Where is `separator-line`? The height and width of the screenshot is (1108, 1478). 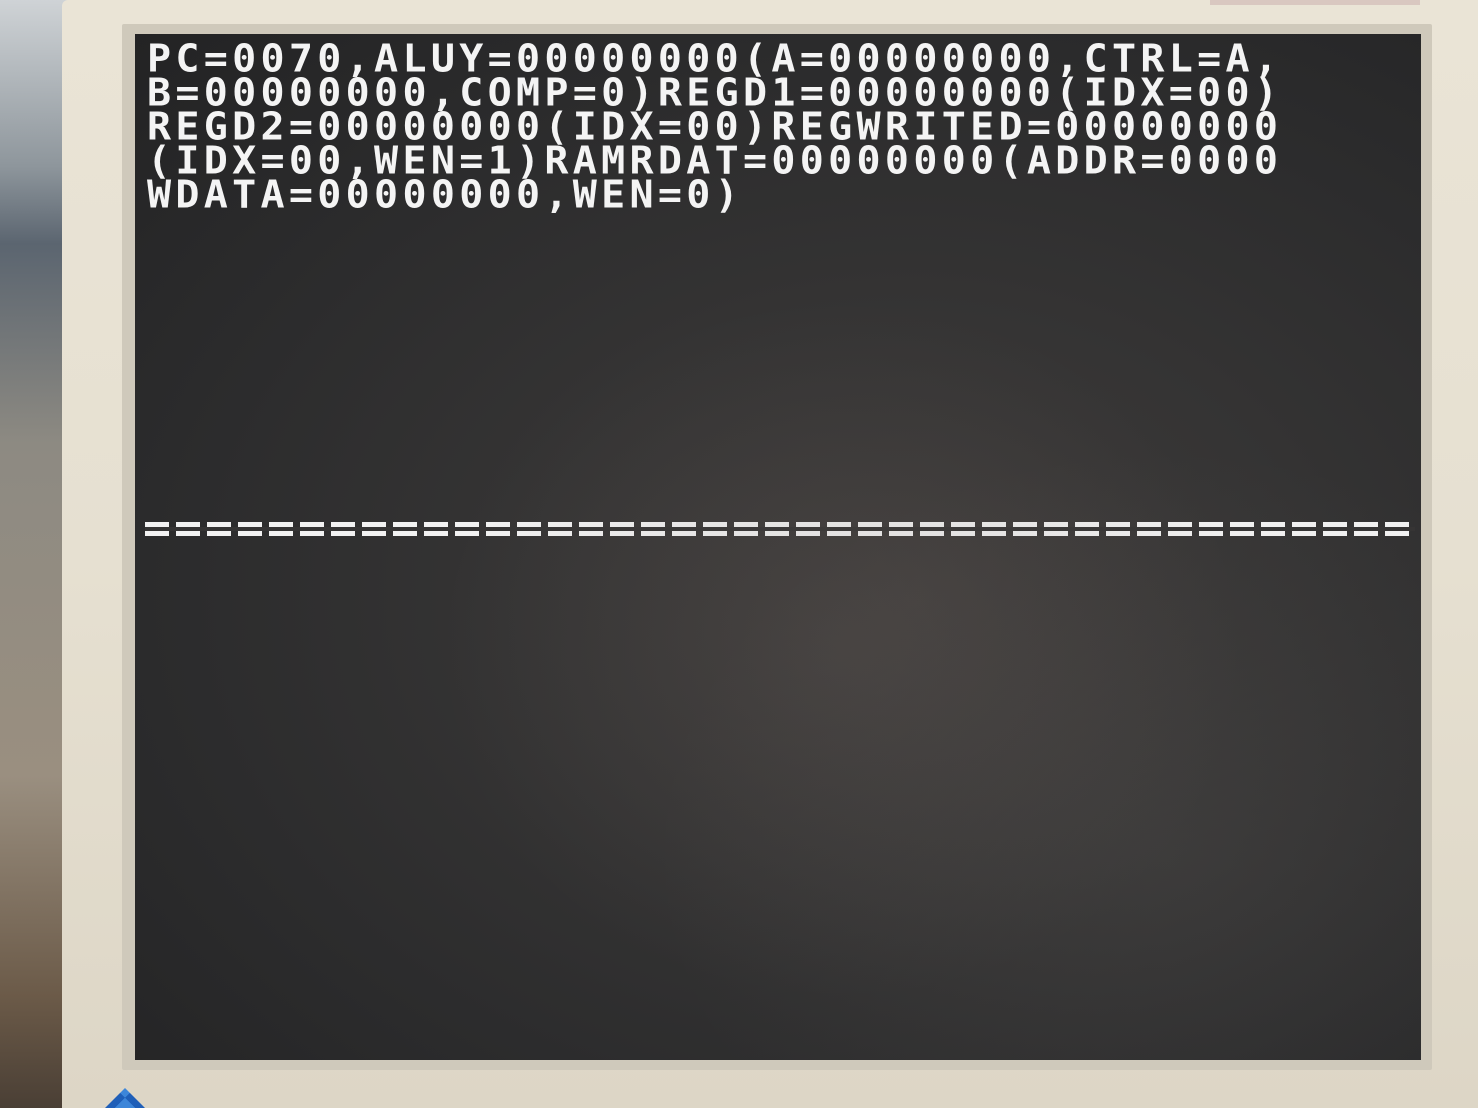
separator-line is located at coordinates (780, 529).